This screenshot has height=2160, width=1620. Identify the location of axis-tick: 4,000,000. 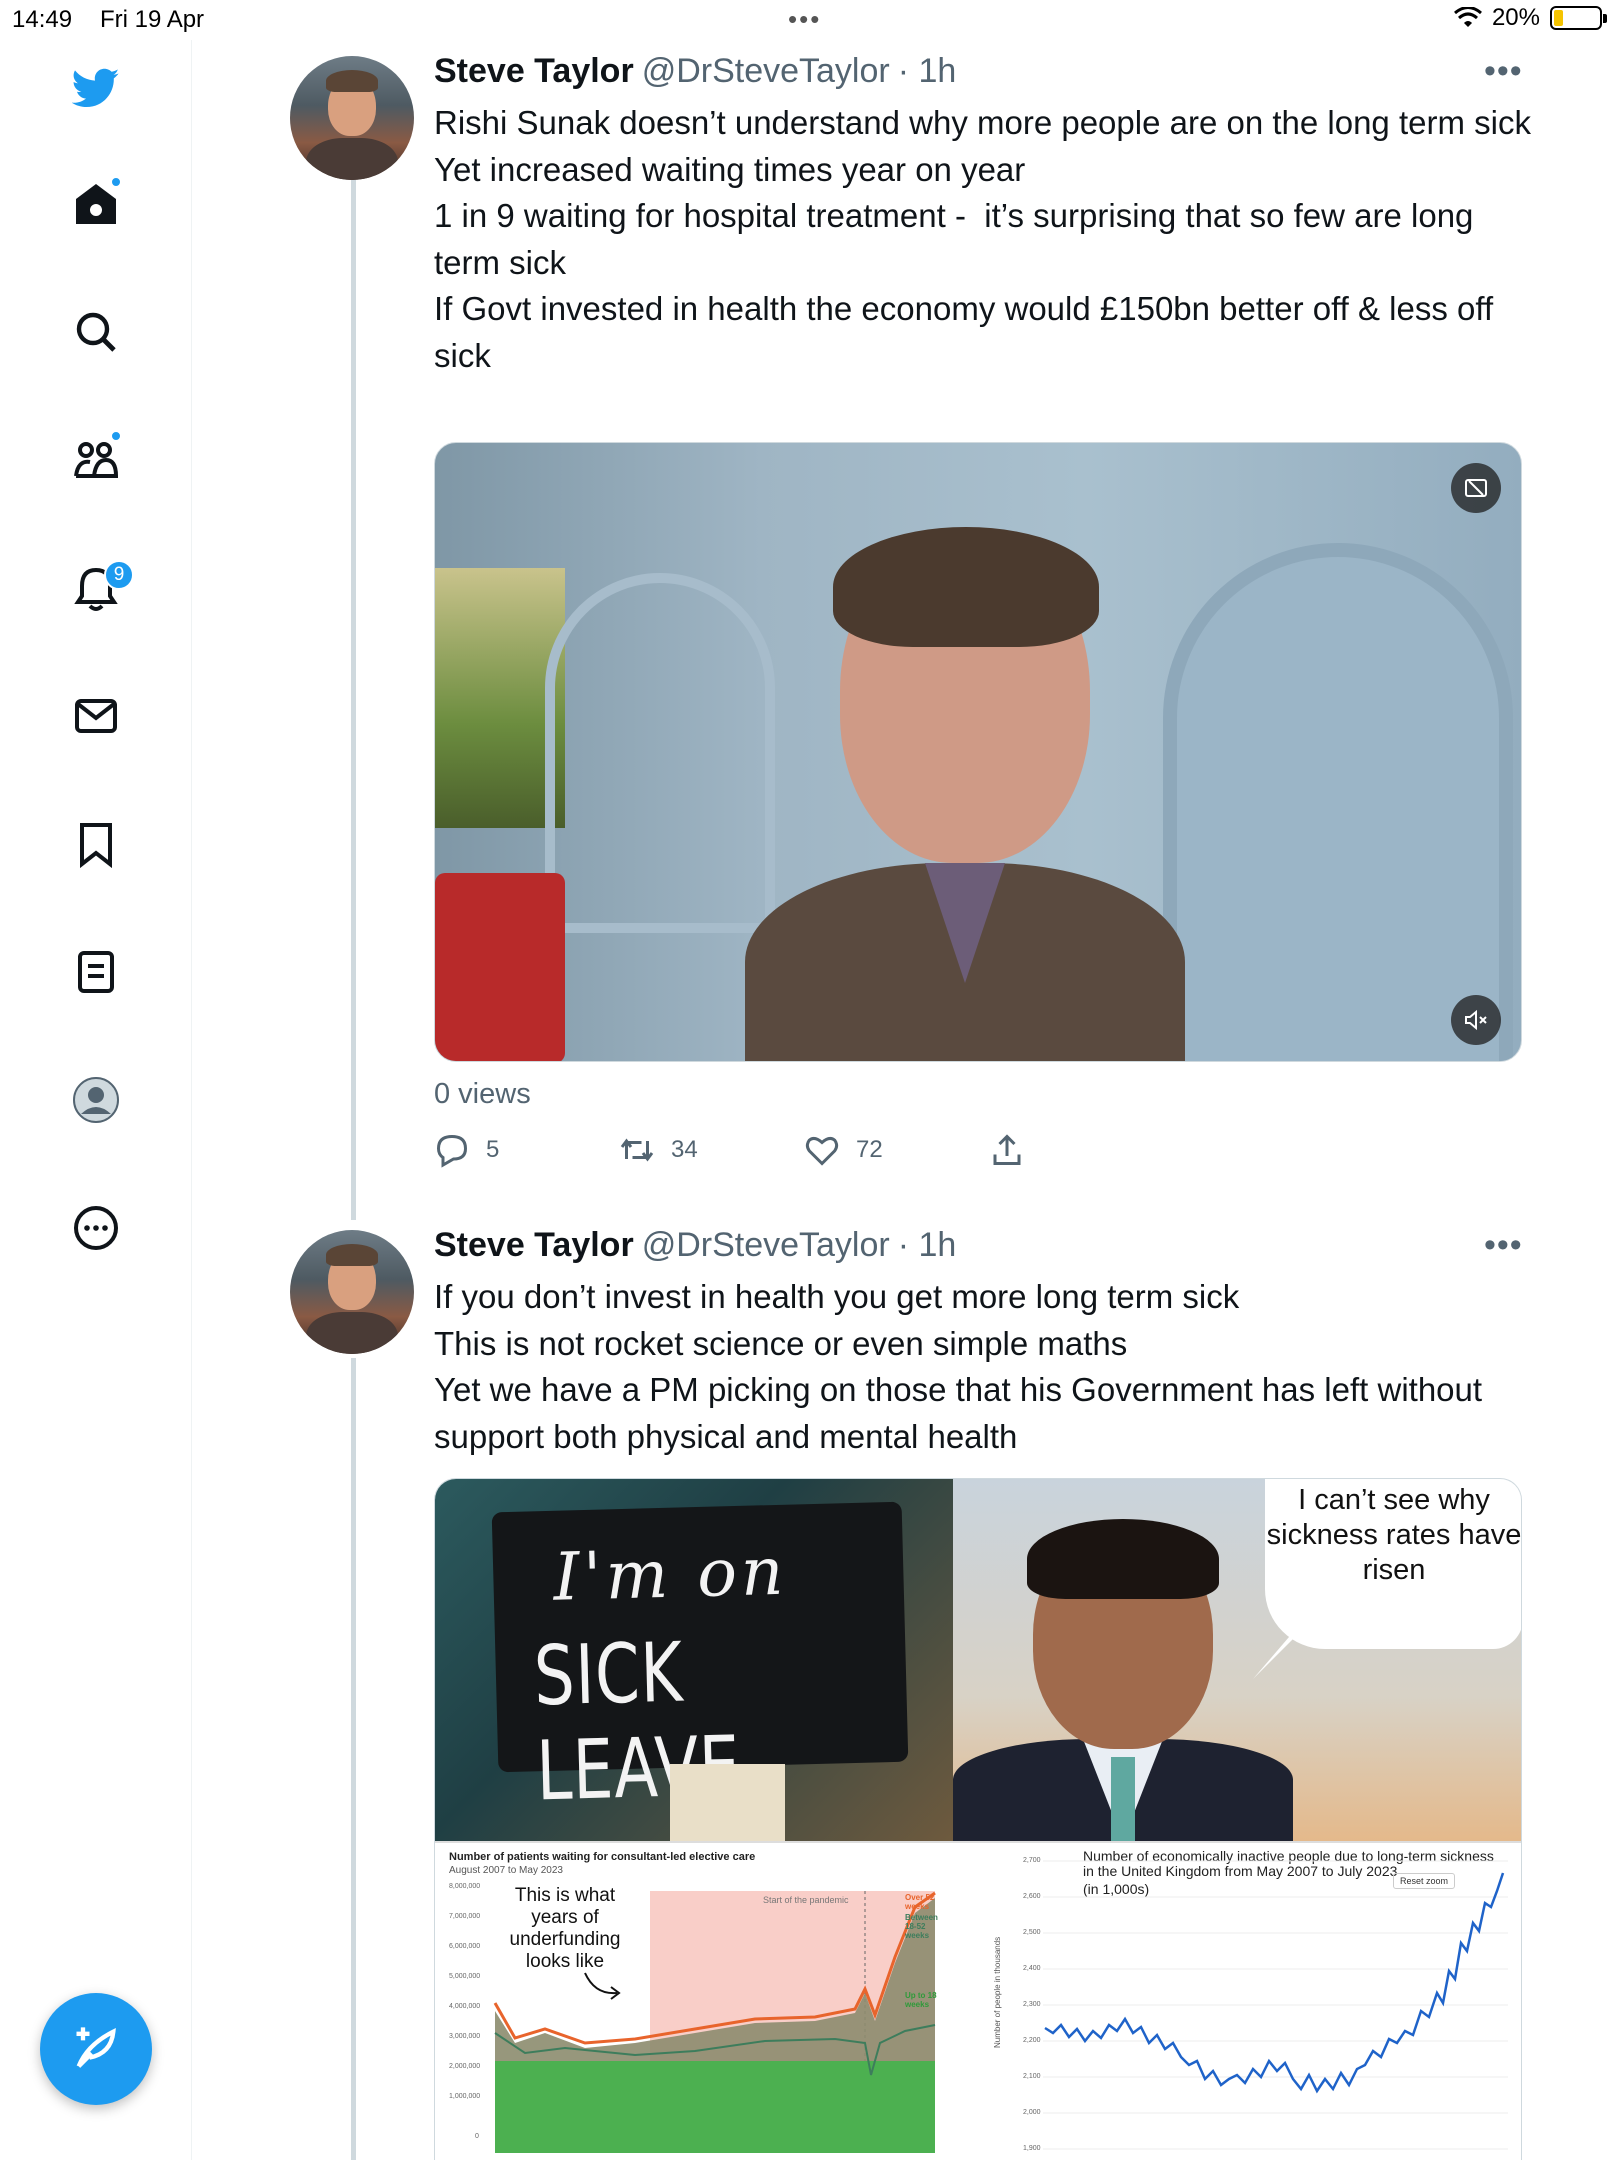
(465, 2006).